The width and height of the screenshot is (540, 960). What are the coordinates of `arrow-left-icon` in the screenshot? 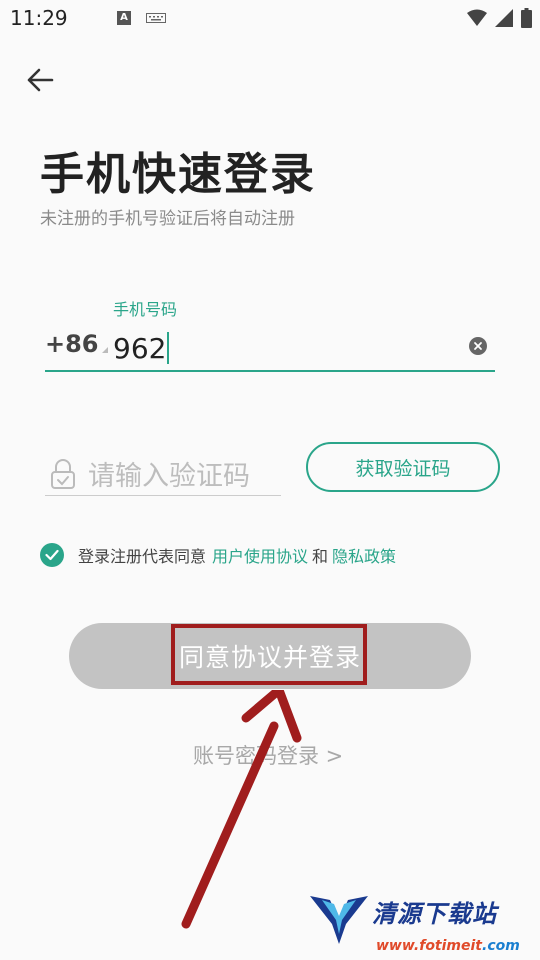 It's located at (40, 80).